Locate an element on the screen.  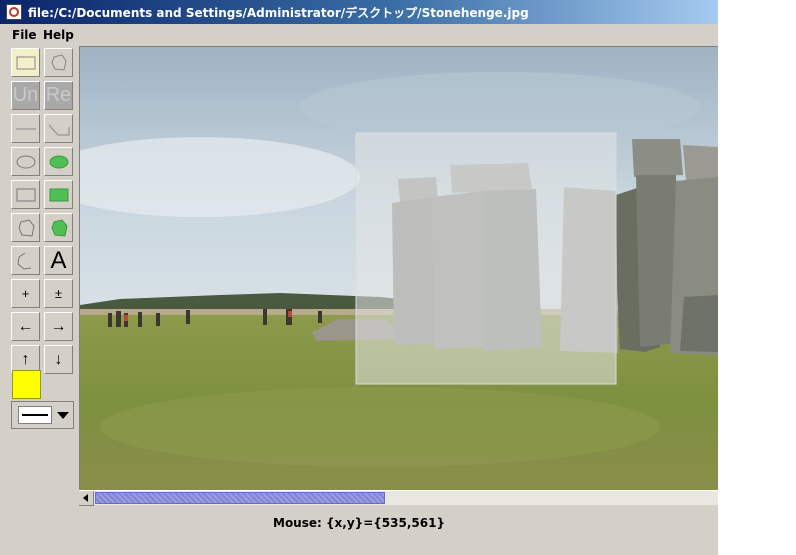
rectangle-tool is located at coordinates (25, 194).